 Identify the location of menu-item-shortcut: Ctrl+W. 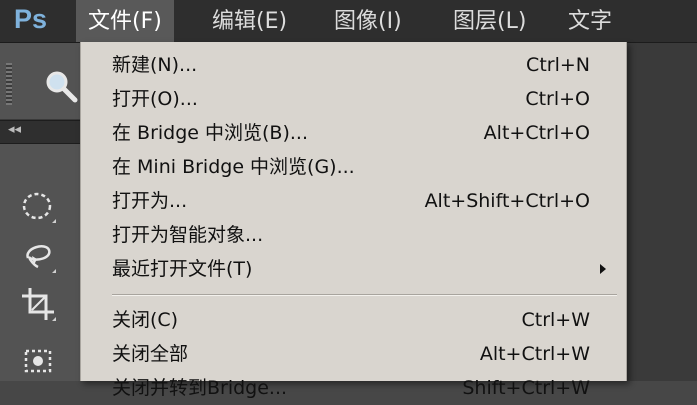
(555, 320).